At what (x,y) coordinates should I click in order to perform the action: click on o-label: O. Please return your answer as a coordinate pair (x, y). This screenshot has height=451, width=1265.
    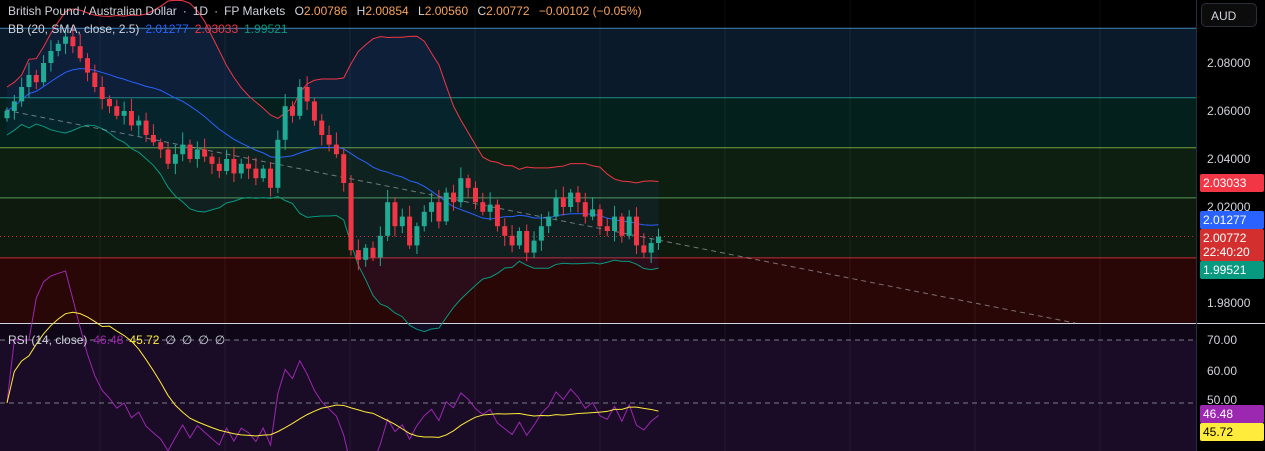
    Looking at the image, I should click on (299, 11).